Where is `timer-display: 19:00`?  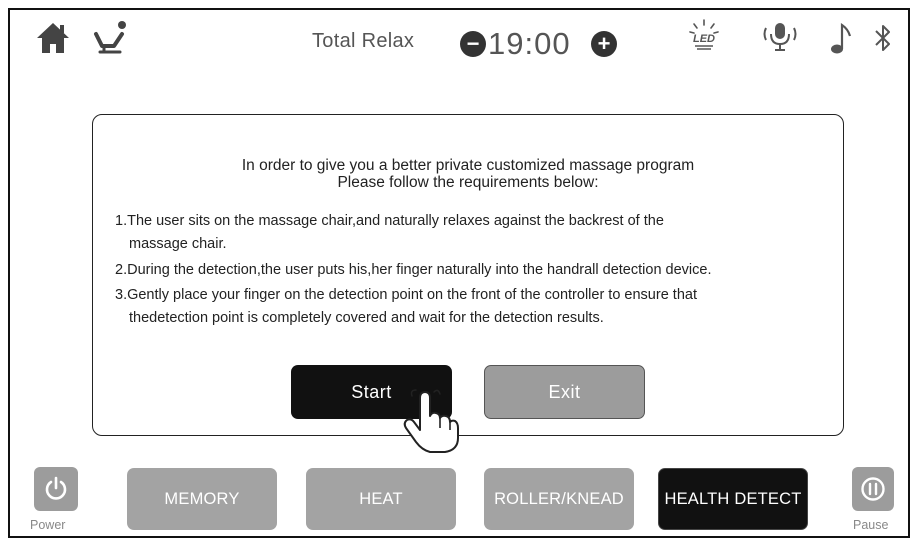
timer-display: 19:00 is located at coordinates (529, 43).